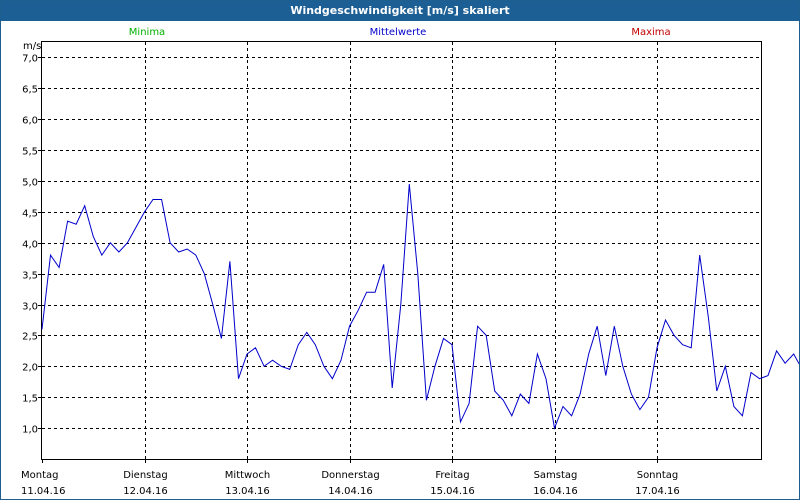  Describe the element at coordinates (247, 475) in the screenshot. I see `x-tick-day: Mittwoch` at that location.